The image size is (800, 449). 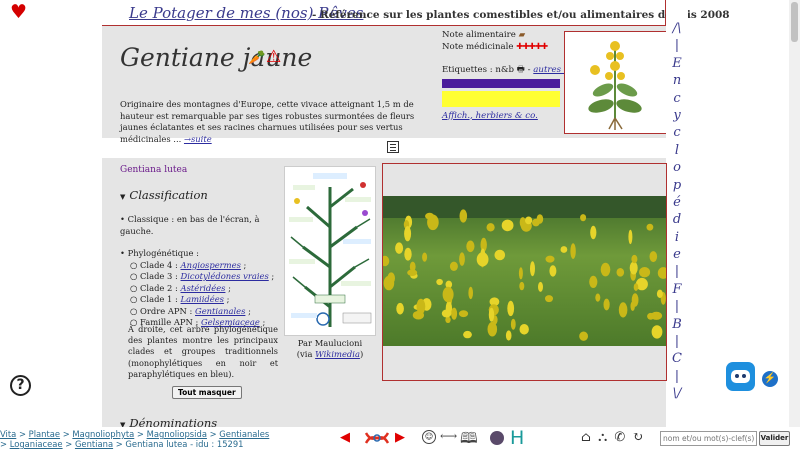 I want to click on encyclopedia-letter: F, so click(x=677, y=289).